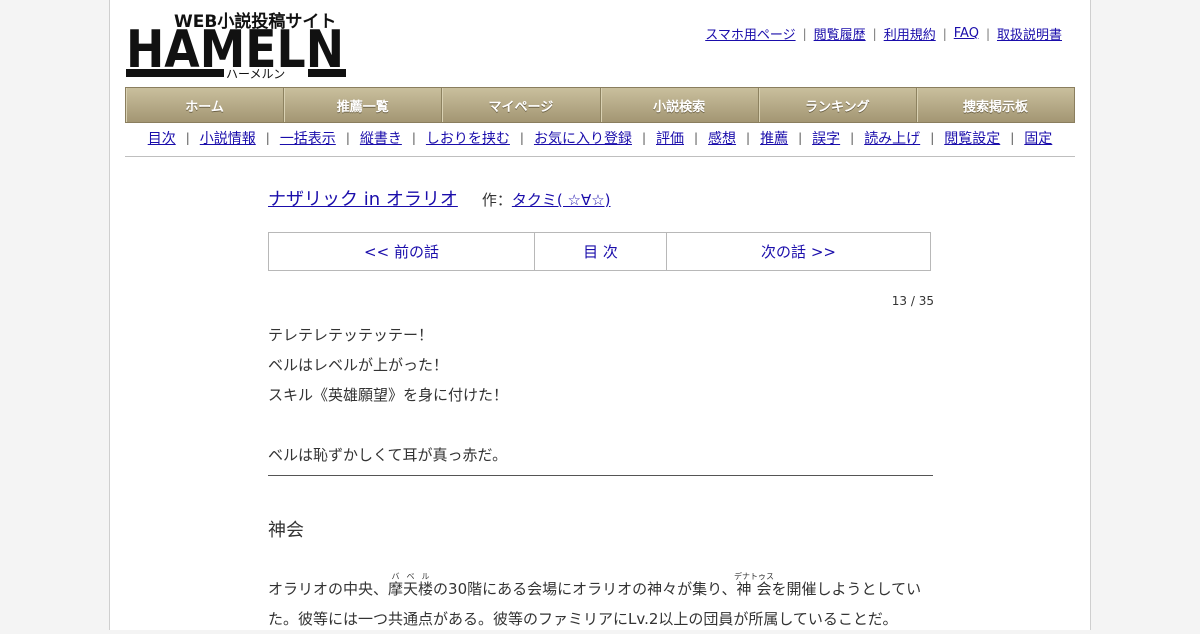 The height and width of the screenshot is (634, 1200). I want to click on nav-novel-search: 小説検索, so click(680, 105).